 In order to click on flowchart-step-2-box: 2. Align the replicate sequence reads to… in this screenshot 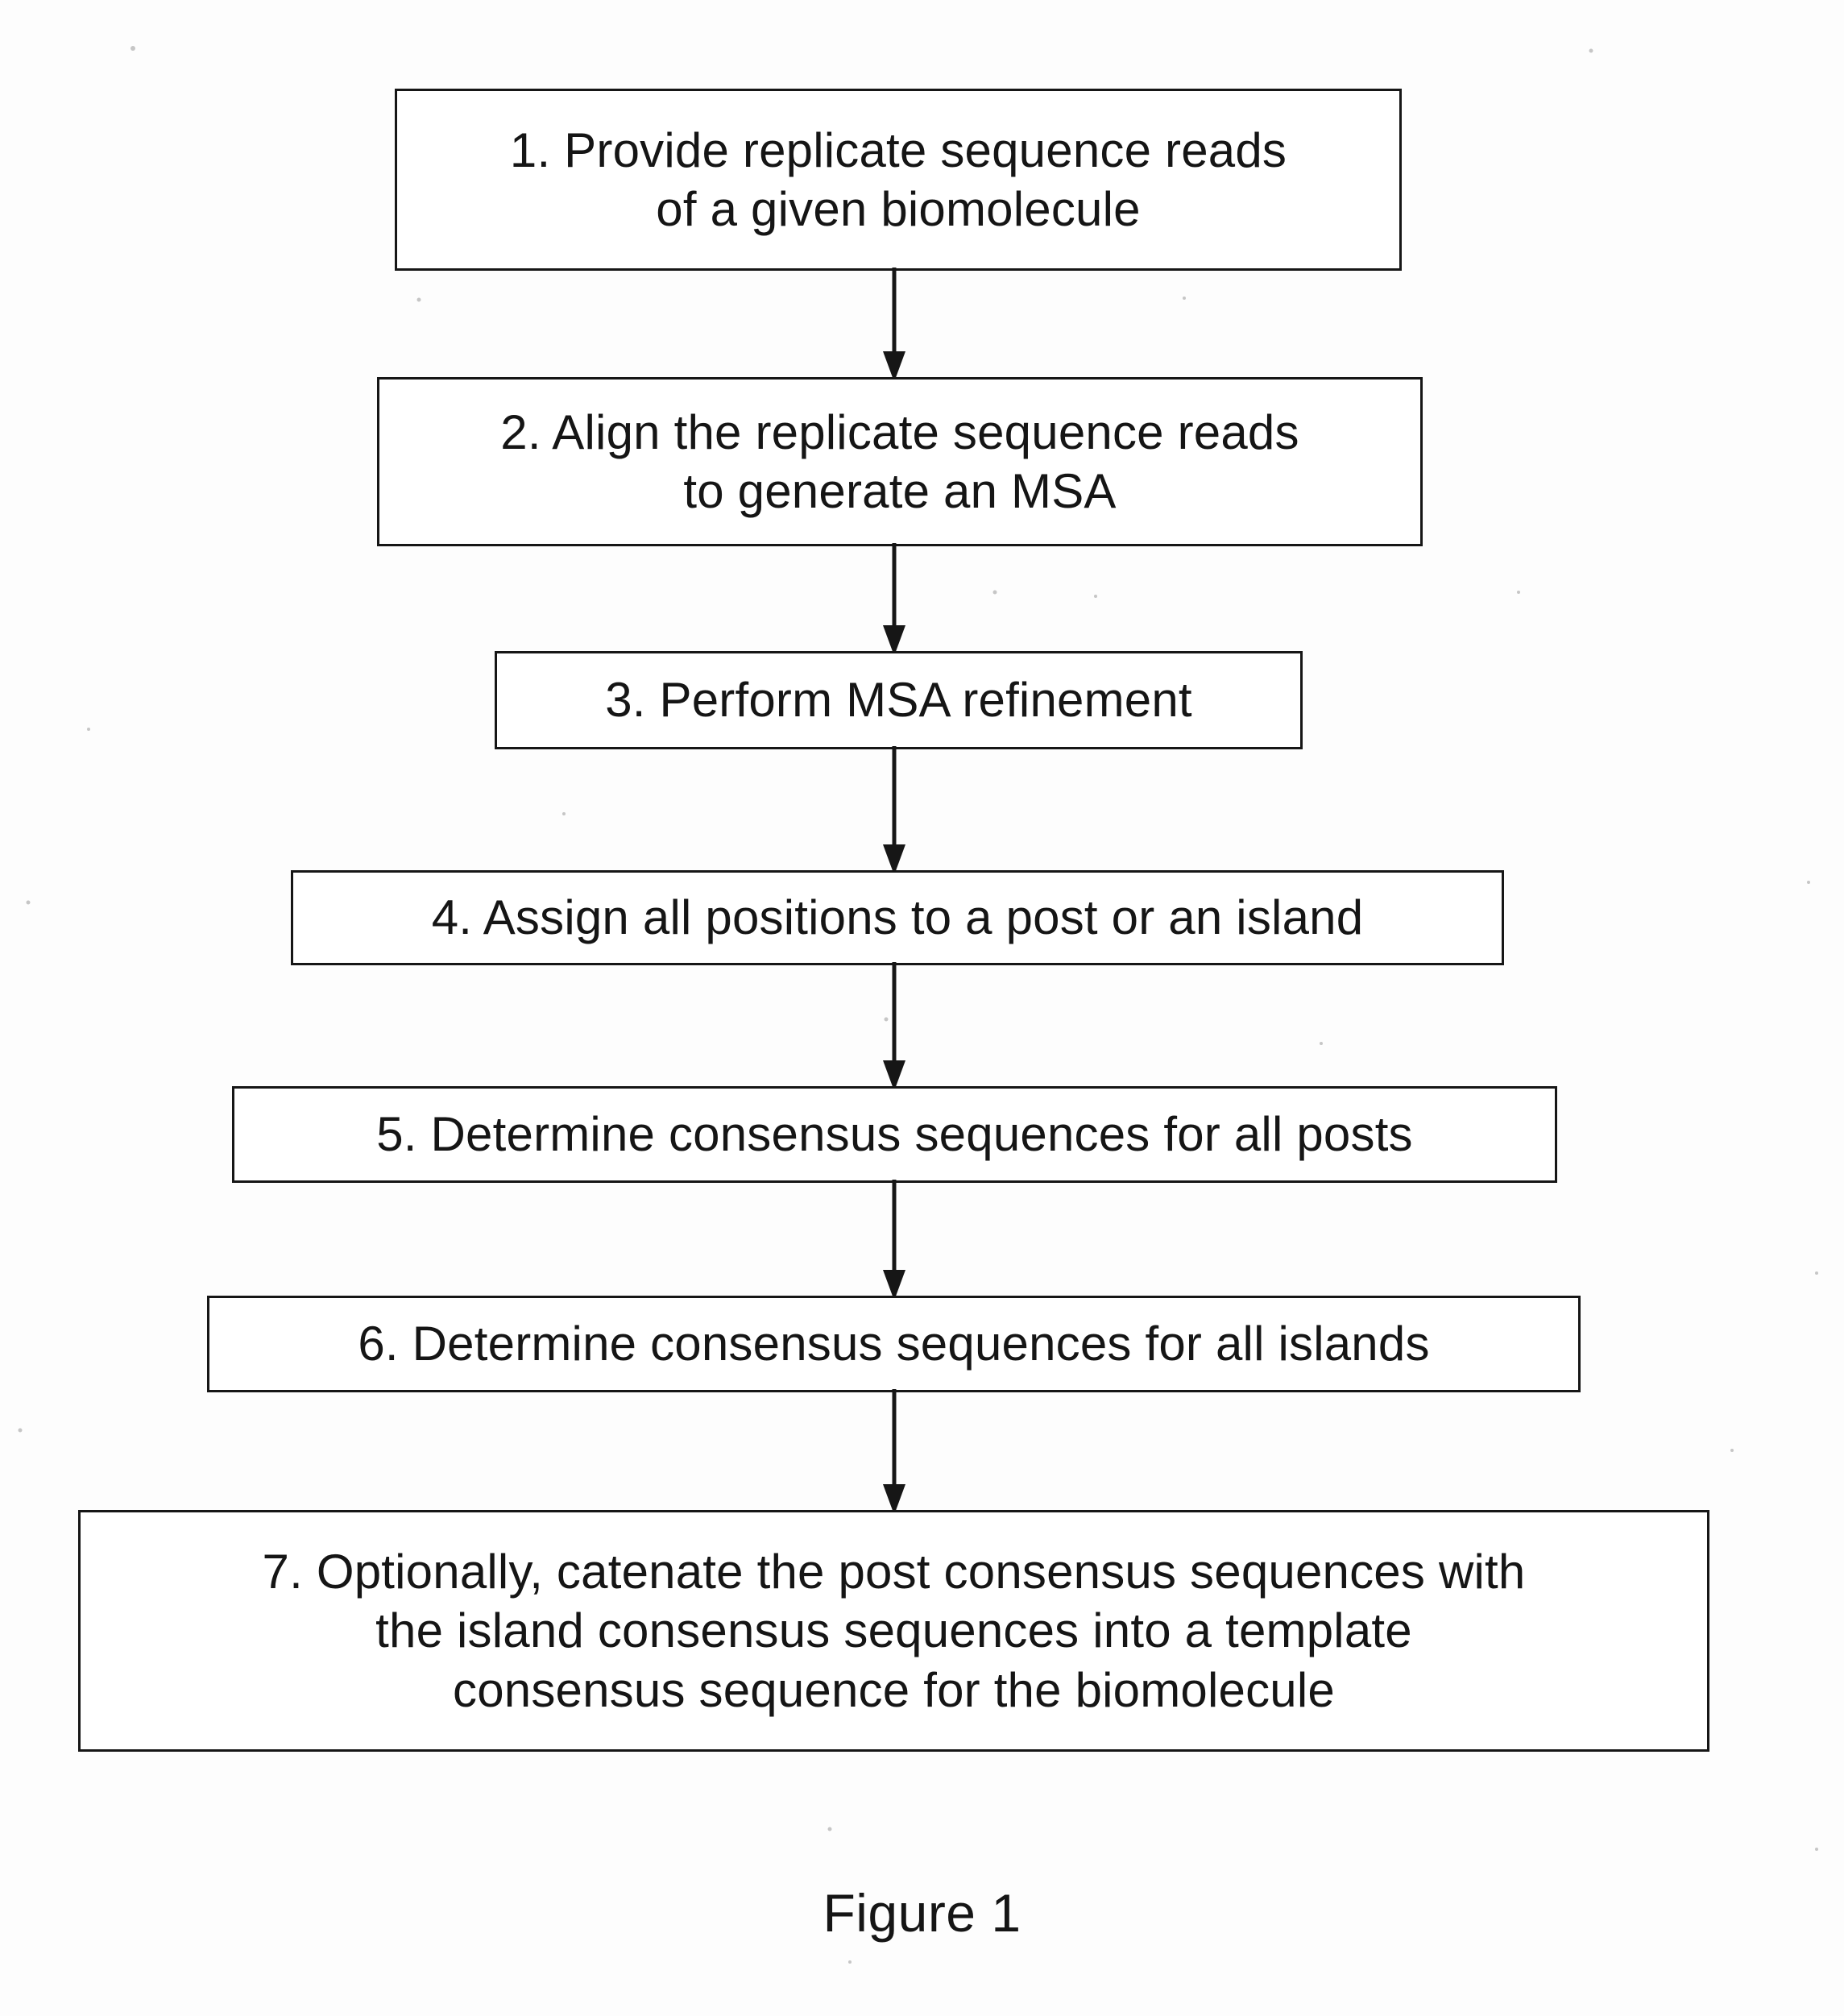, I will do `click(900, 462)`.